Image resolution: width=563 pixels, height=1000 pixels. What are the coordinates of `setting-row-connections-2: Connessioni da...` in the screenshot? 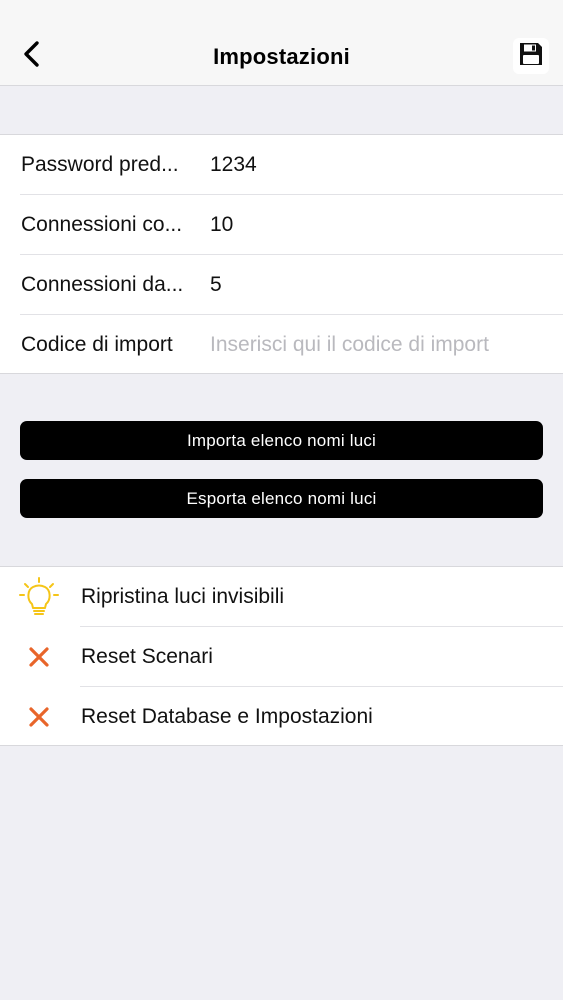 It's located at (281, 285).